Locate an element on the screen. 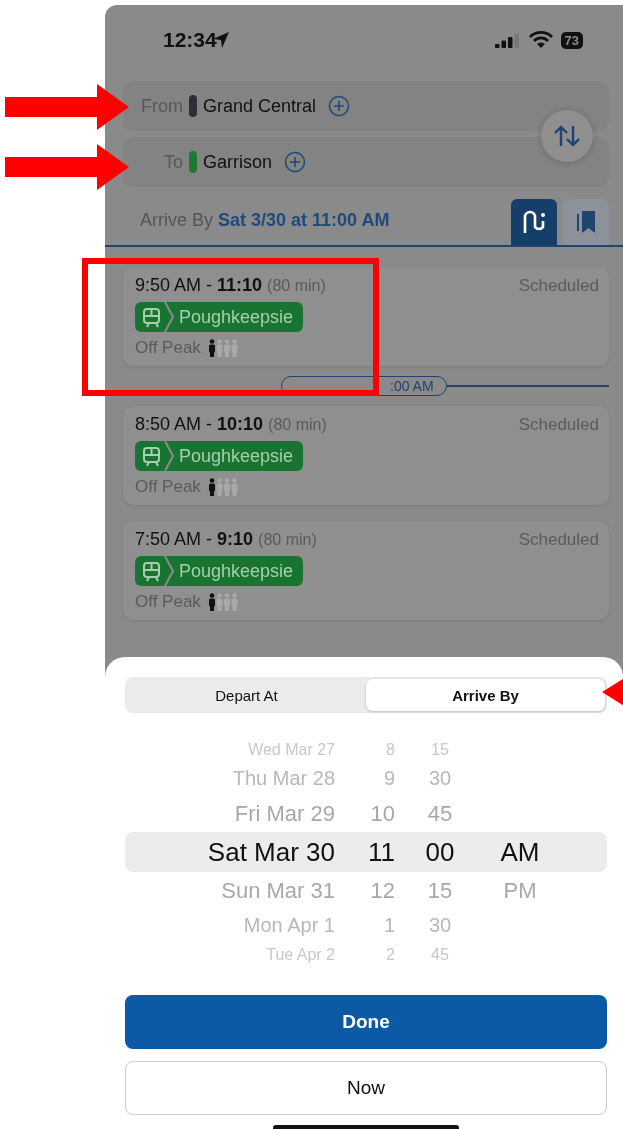  route-icon is located at coordinates (534, 222).